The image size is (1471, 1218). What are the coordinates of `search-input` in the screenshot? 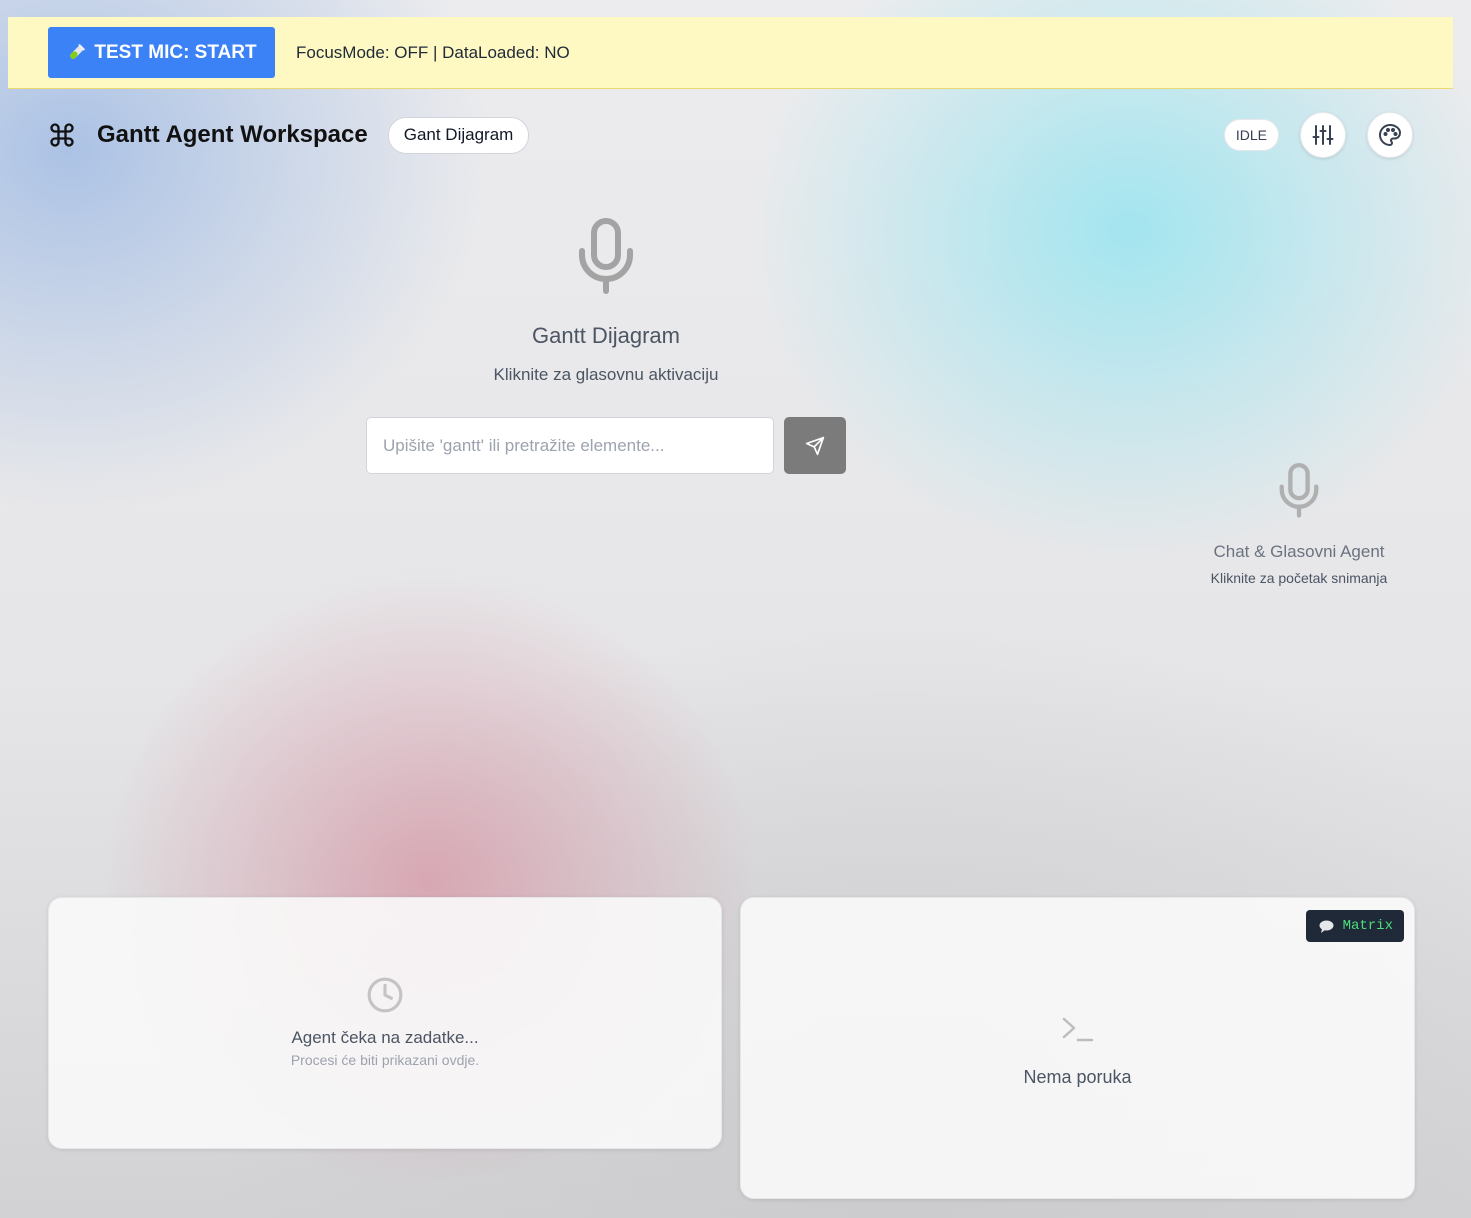 It's located at (570, 445).